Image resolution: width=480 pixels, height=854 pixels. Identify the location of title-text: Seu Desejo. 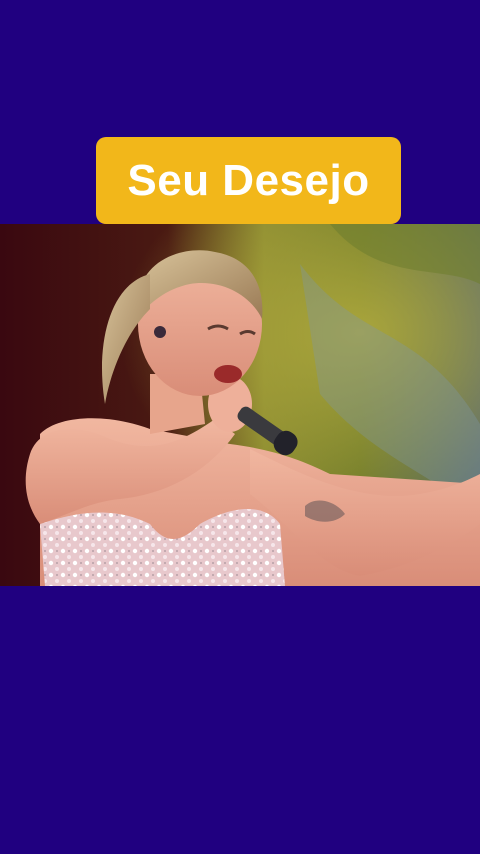
(248, 180).